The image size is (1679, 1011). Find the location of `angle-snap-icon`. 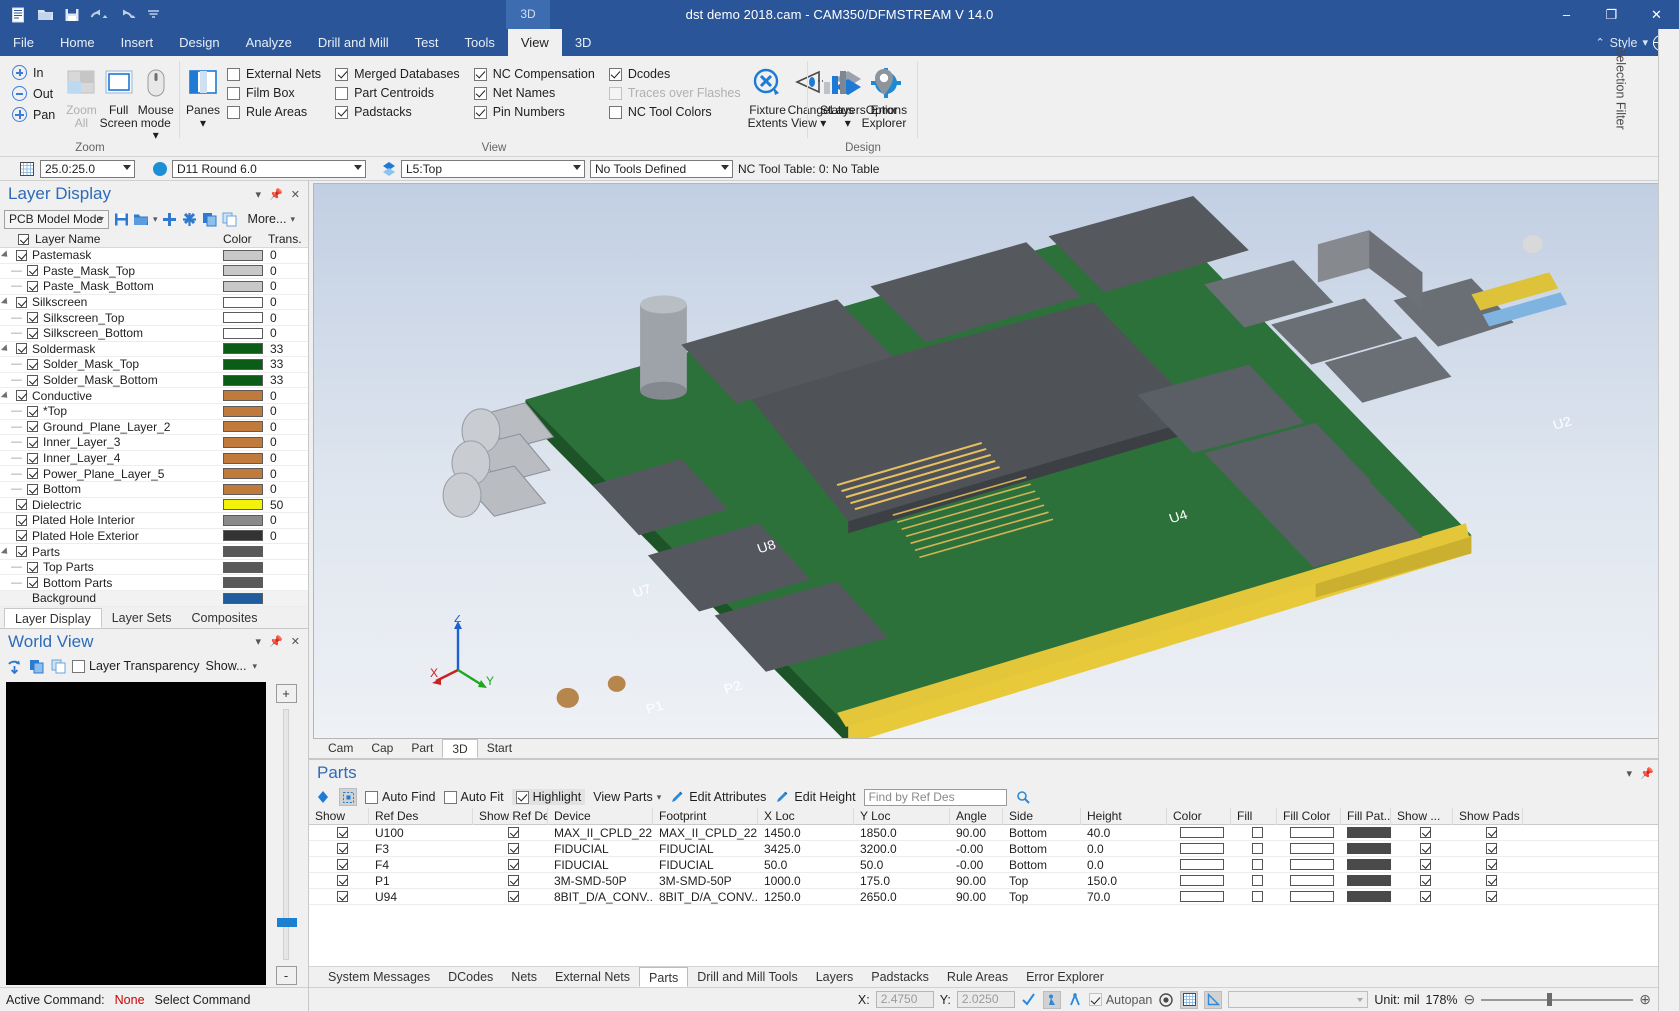

angle-snap-icon is located at coordinates (1075, 1000).